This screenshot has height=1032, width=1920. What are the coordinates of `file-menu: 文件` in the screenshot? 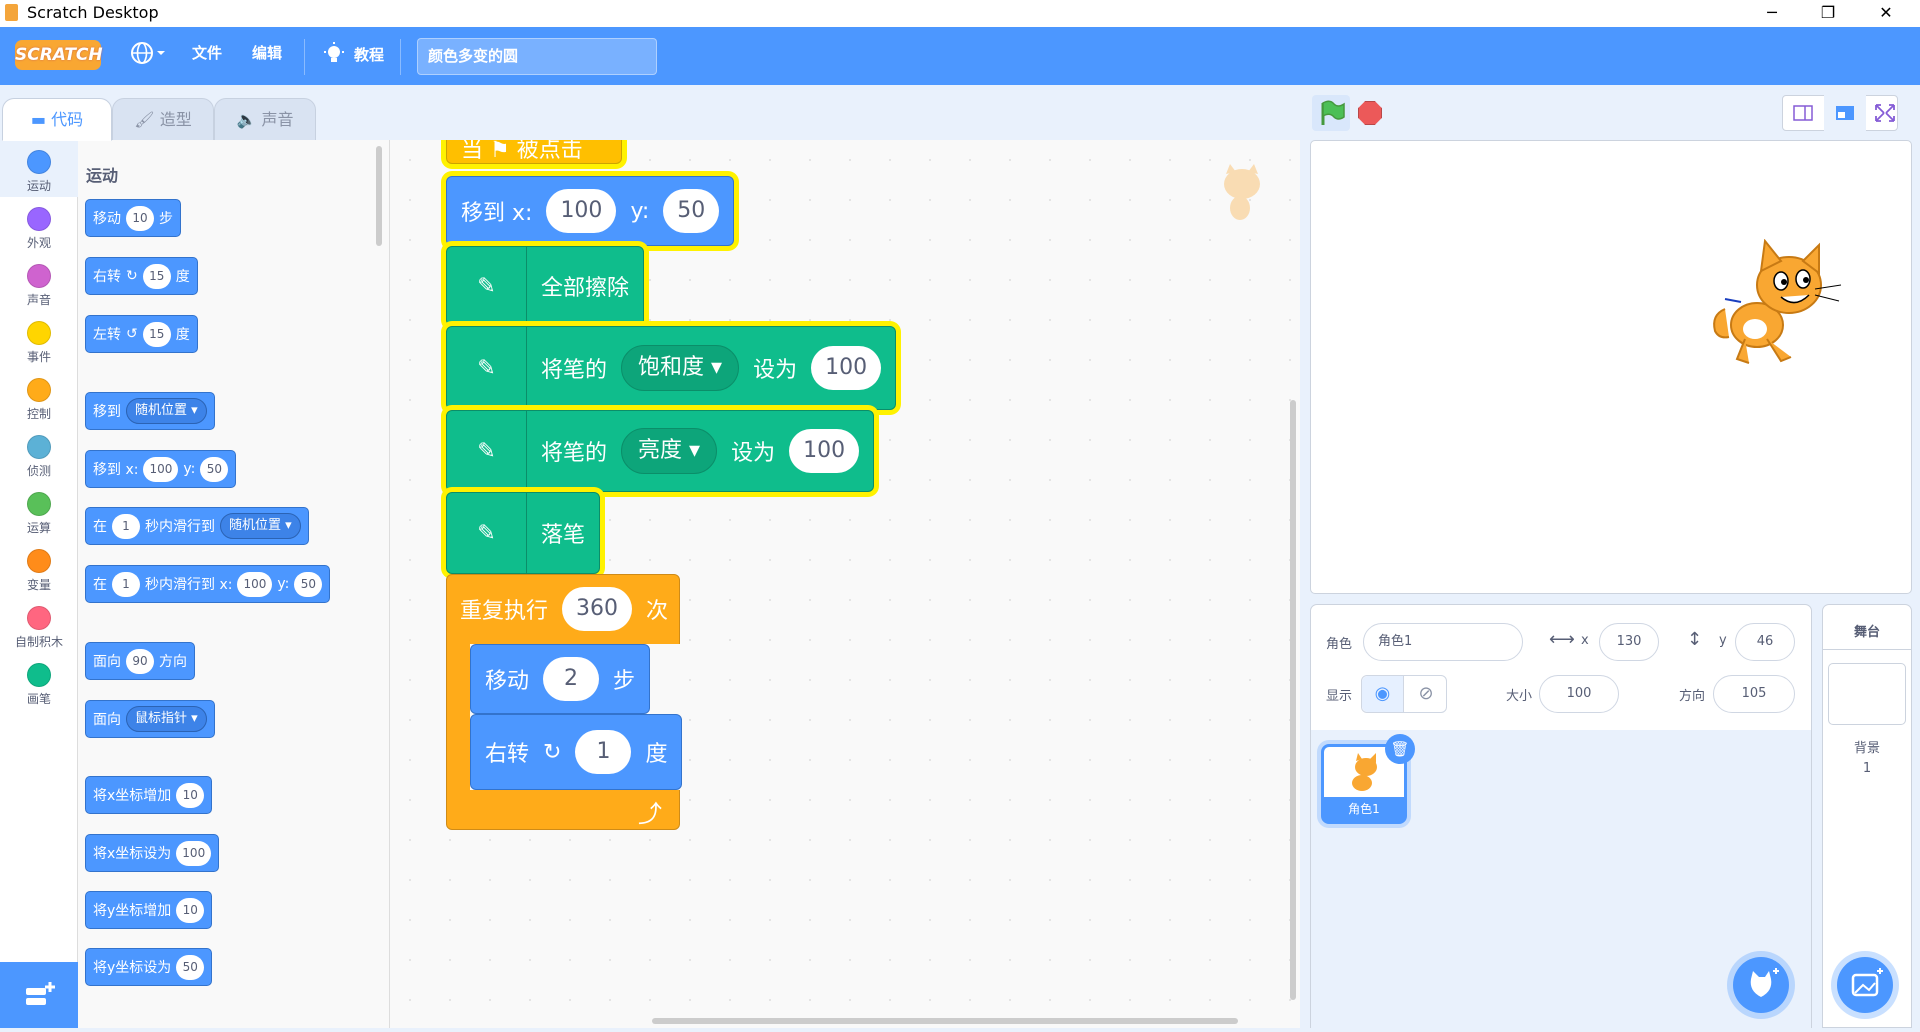 It's located at (207, 52).